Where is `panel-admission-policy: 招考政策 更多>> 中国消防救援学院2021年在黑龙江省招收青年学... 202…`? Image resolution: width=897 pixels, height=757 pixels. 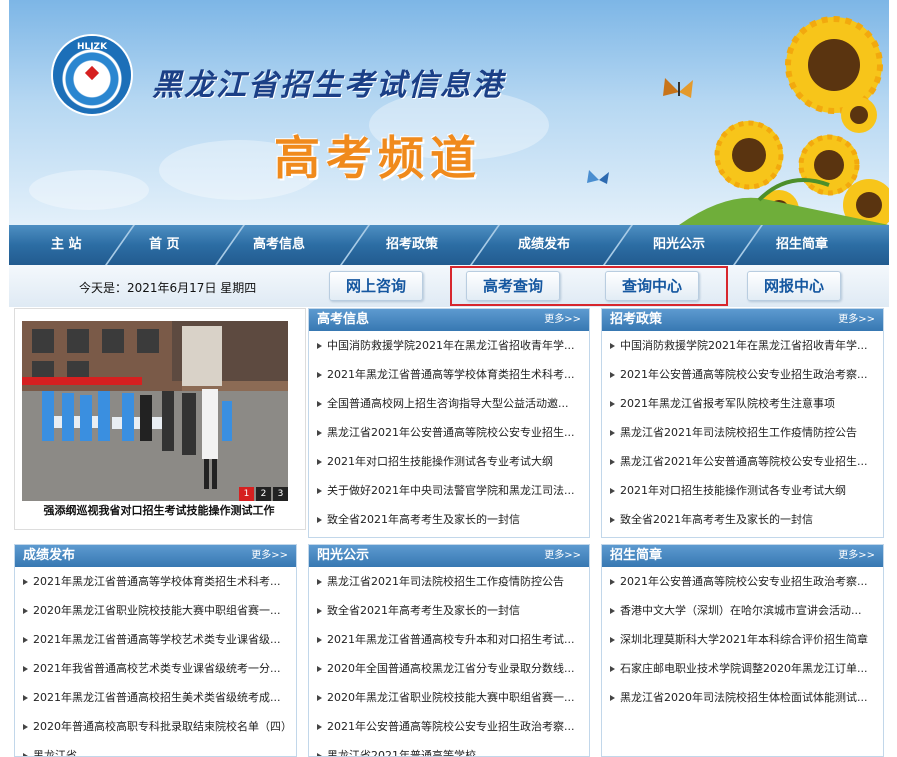 panel-admission-policy: 招考政策 更多>> 中国消防救援学院2021年在黑龙江省招收青年学... 202… is located at coordinates (742, 423).